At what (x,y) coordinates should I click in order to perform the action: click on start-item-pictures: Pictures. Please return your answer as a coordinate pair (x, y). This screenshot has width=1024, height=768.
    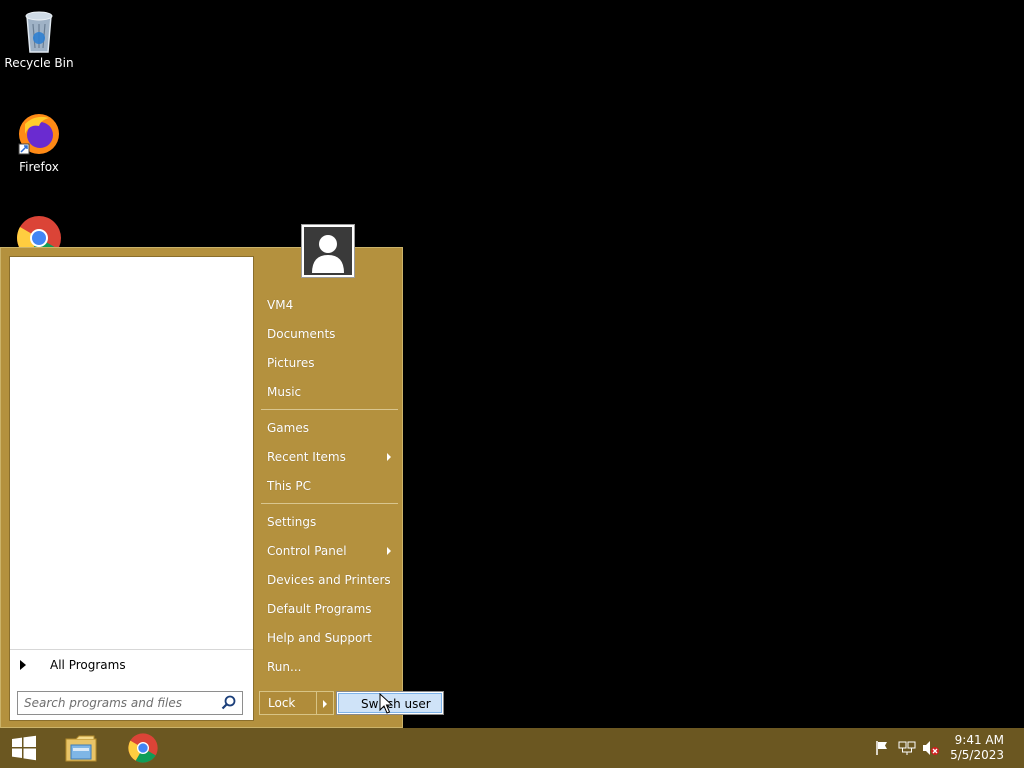
    Looking at the image, I should click on (329, 363).